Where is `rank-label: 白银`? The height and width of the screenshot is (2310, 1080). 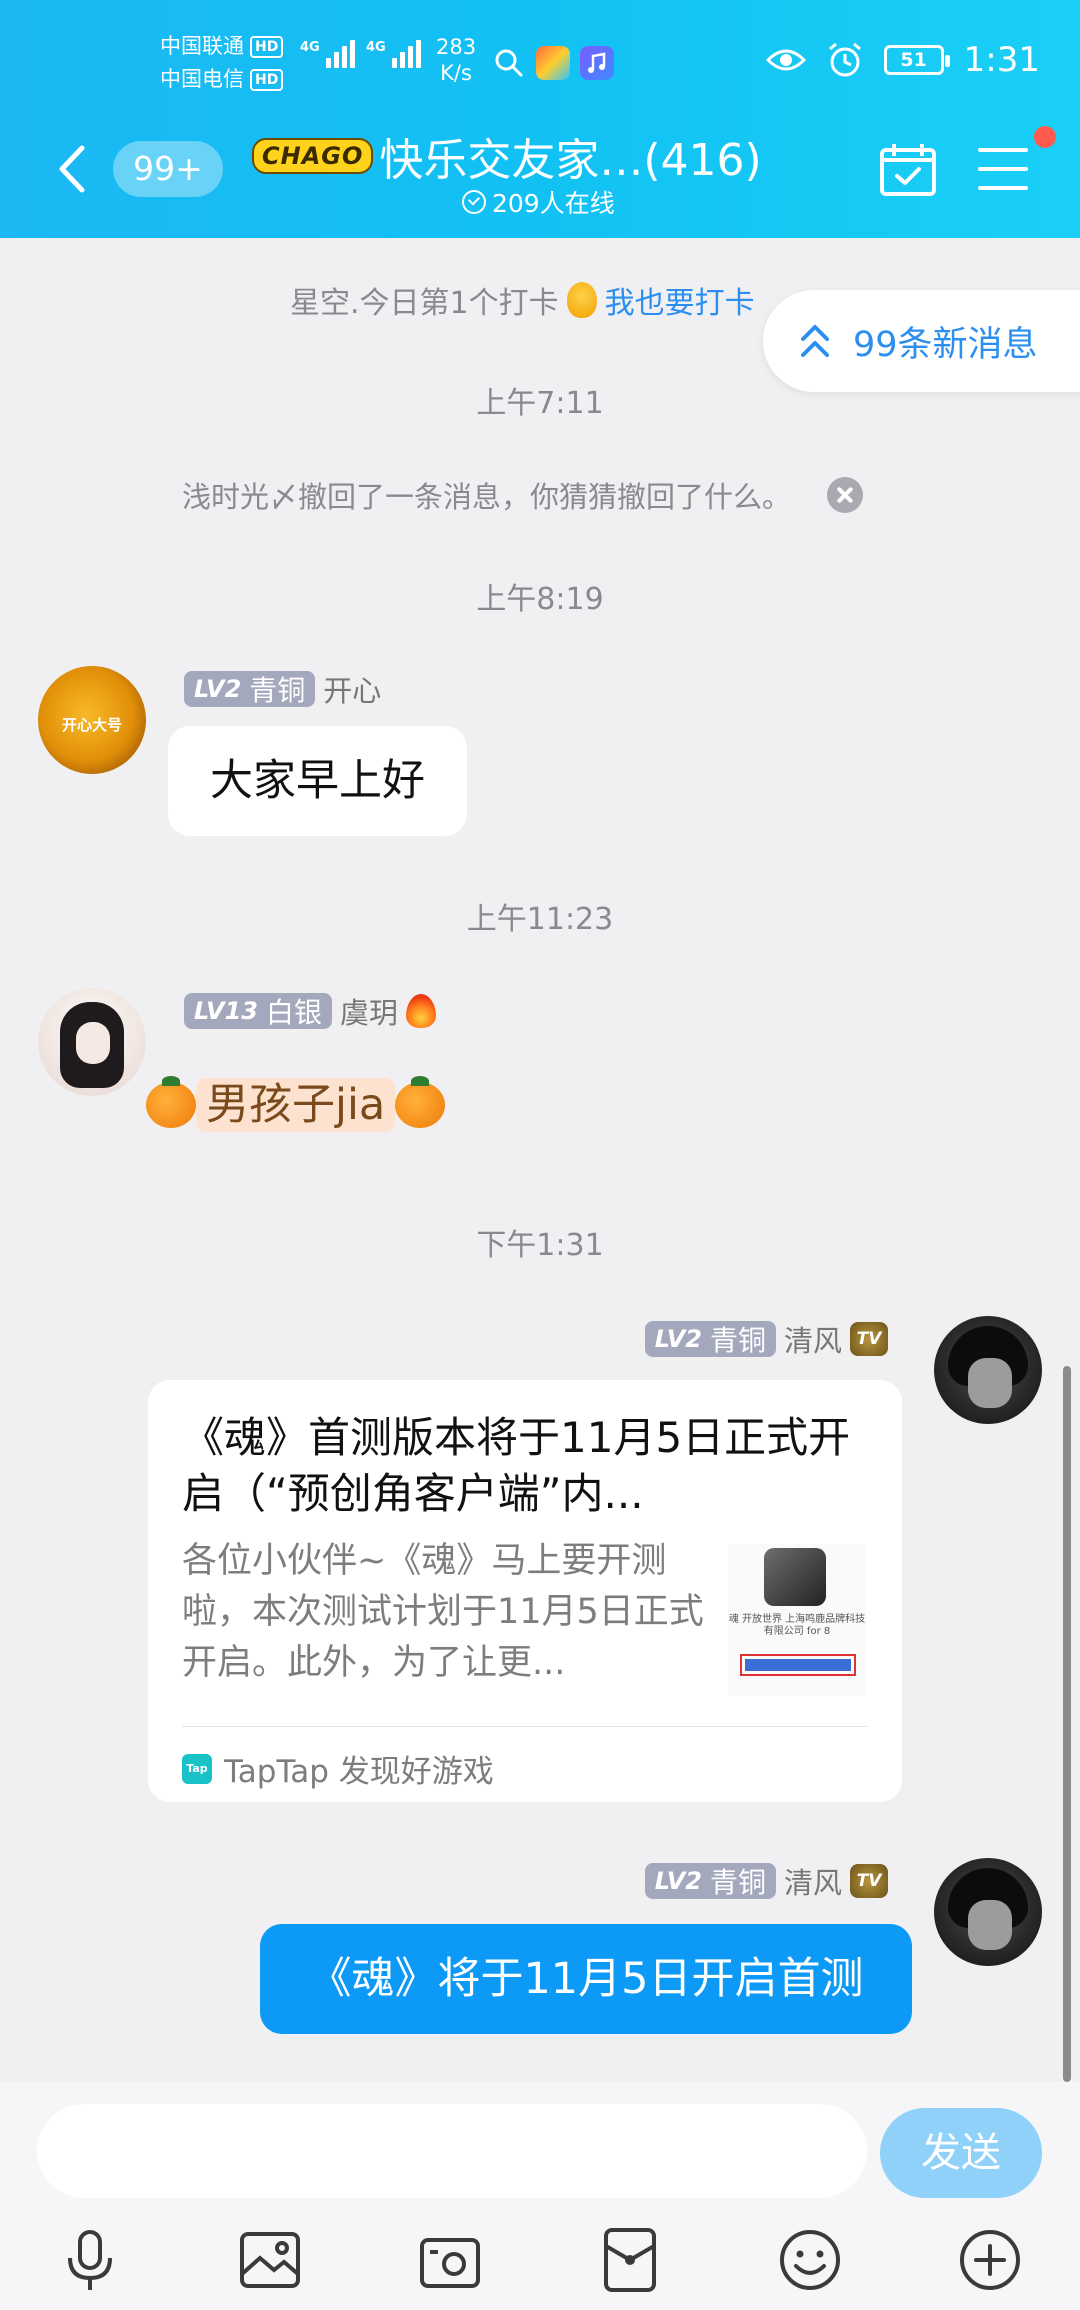
rank-label: 白银 is located at coordinates (293, 1012).